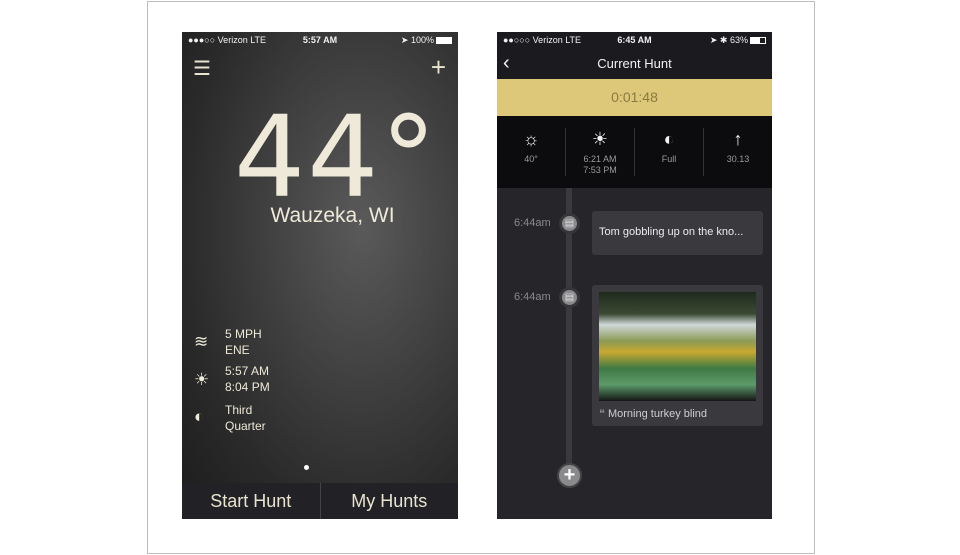 The image size is (960, 555). I want to click on clock: 6:45 AM, so click(634, 40).